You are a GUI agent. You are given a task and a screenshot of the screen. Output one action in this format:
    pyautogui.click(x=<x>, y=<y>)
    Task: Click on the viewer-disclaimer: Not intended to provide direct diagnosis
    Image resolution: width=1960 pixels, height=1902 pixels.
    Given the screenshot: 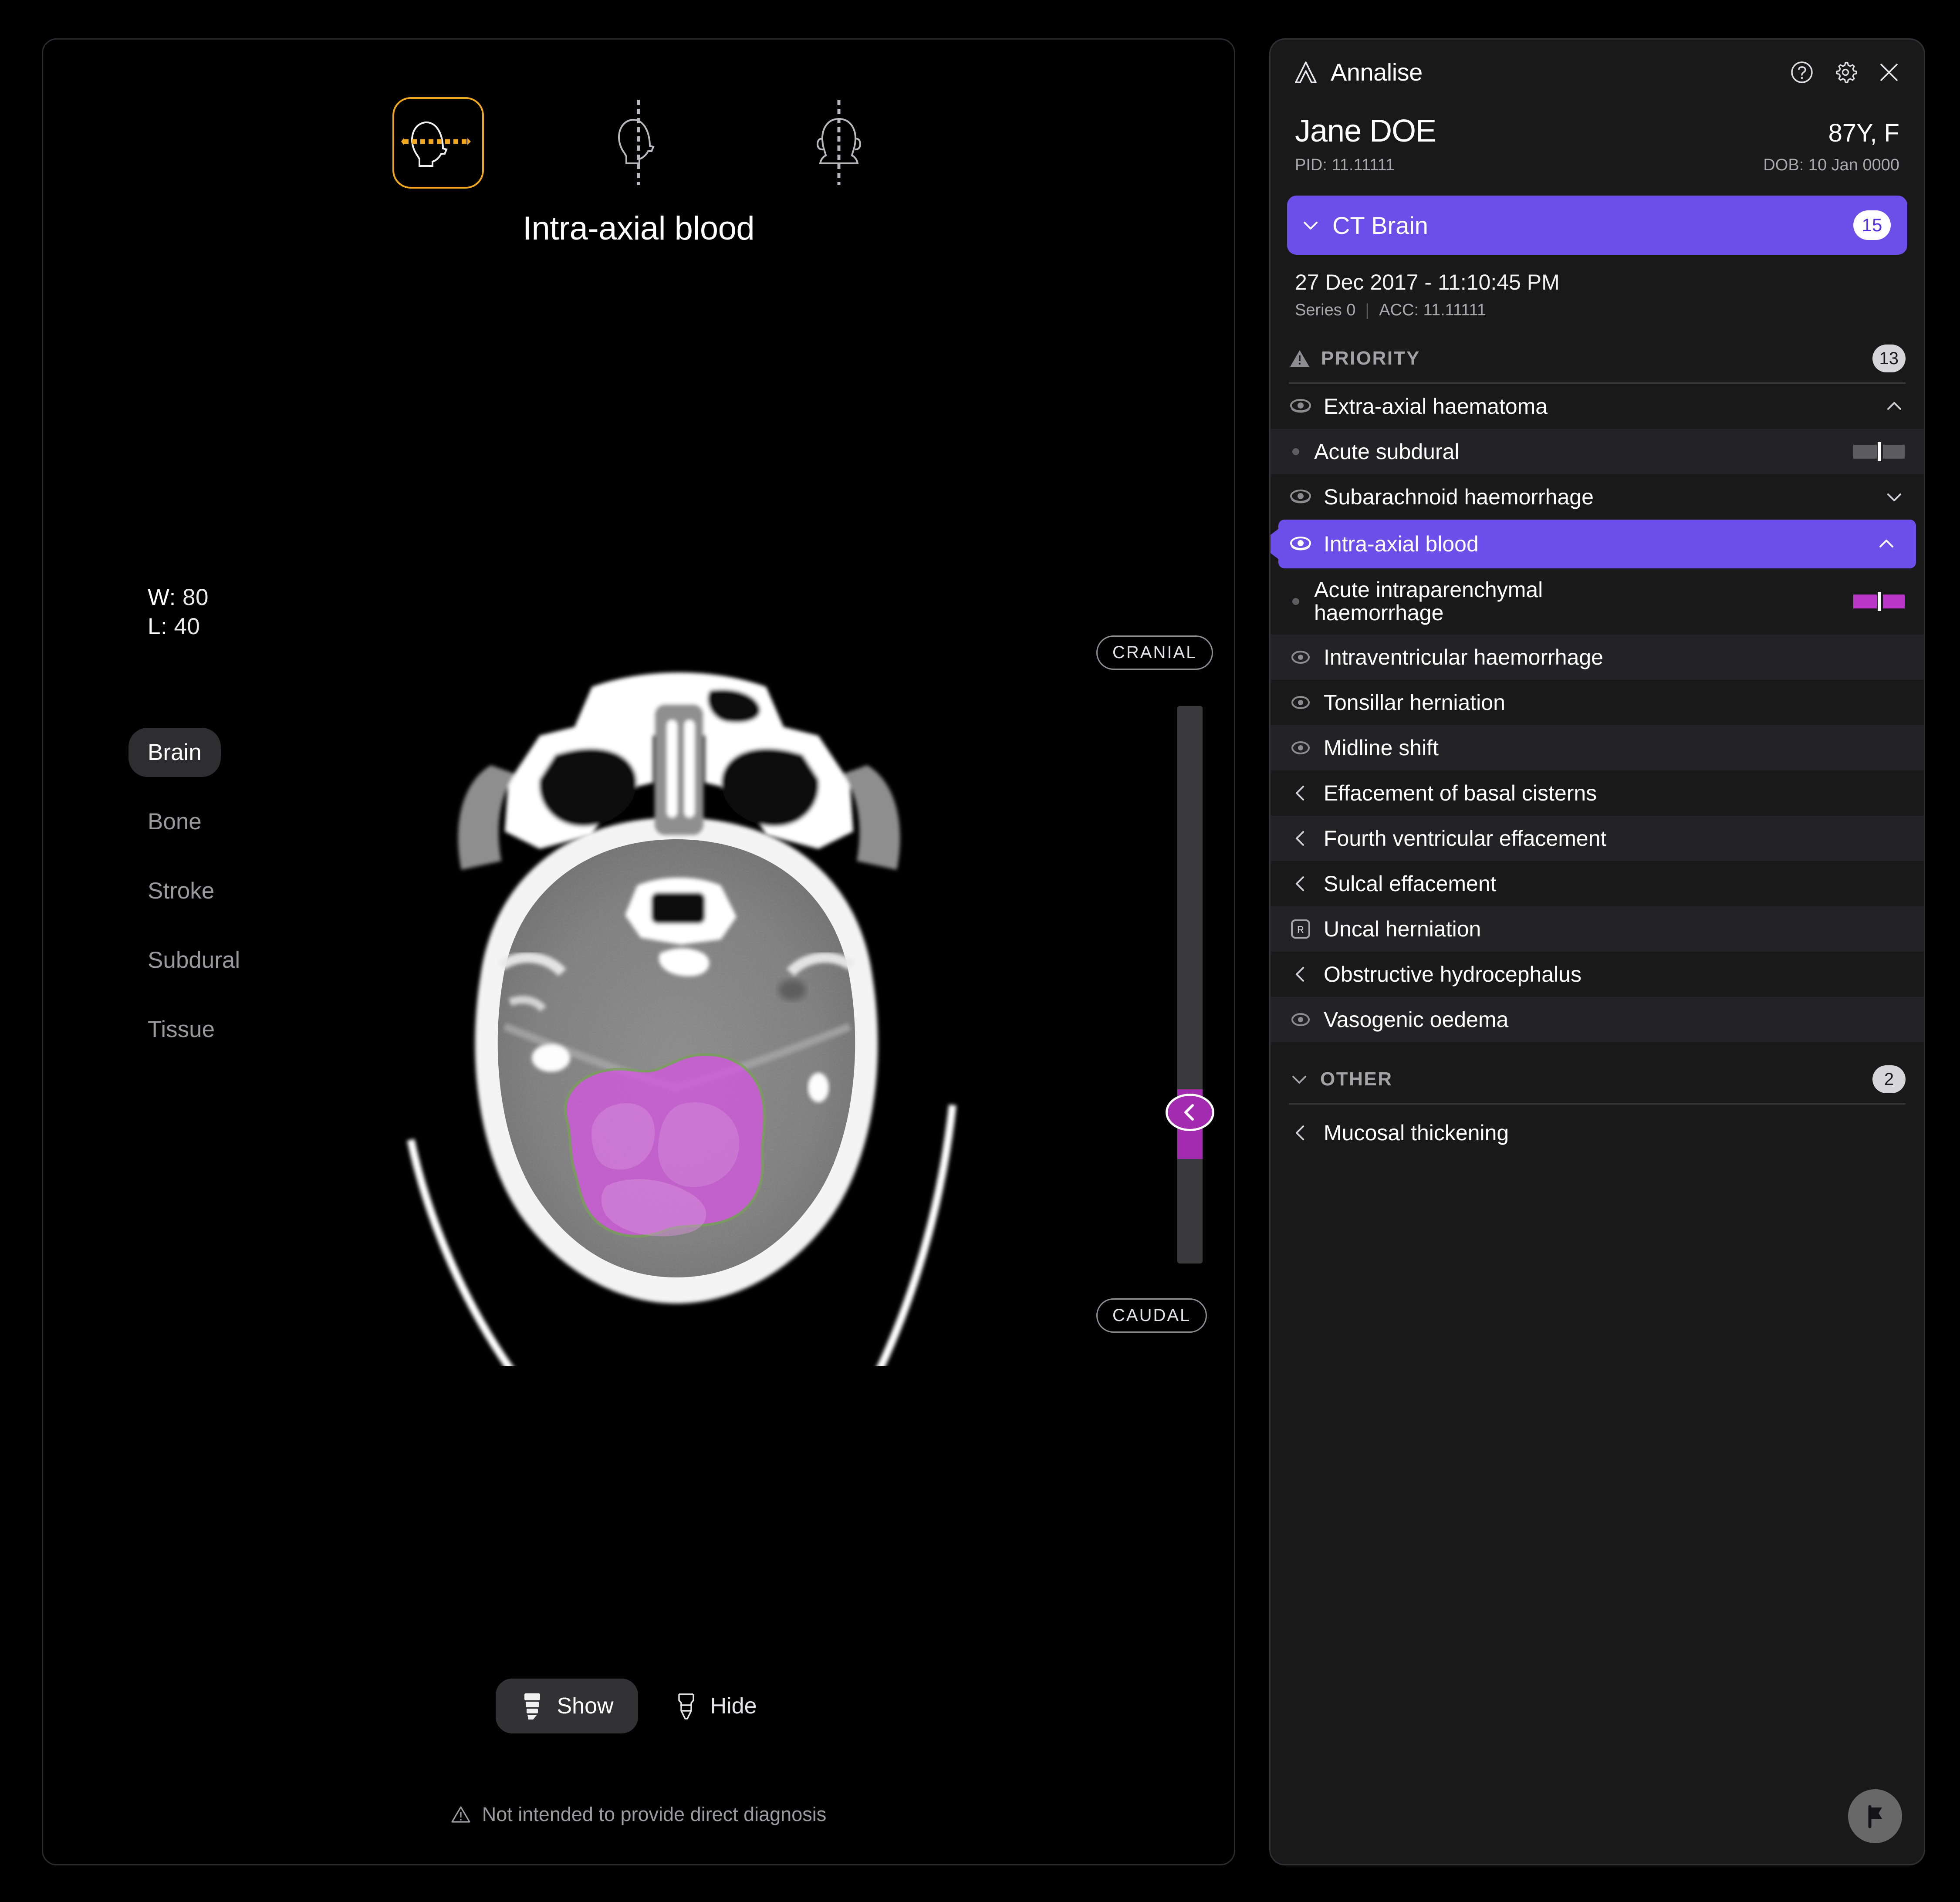 What is the action you would take?
    pyautogui.click(x=638, y=1814)
    